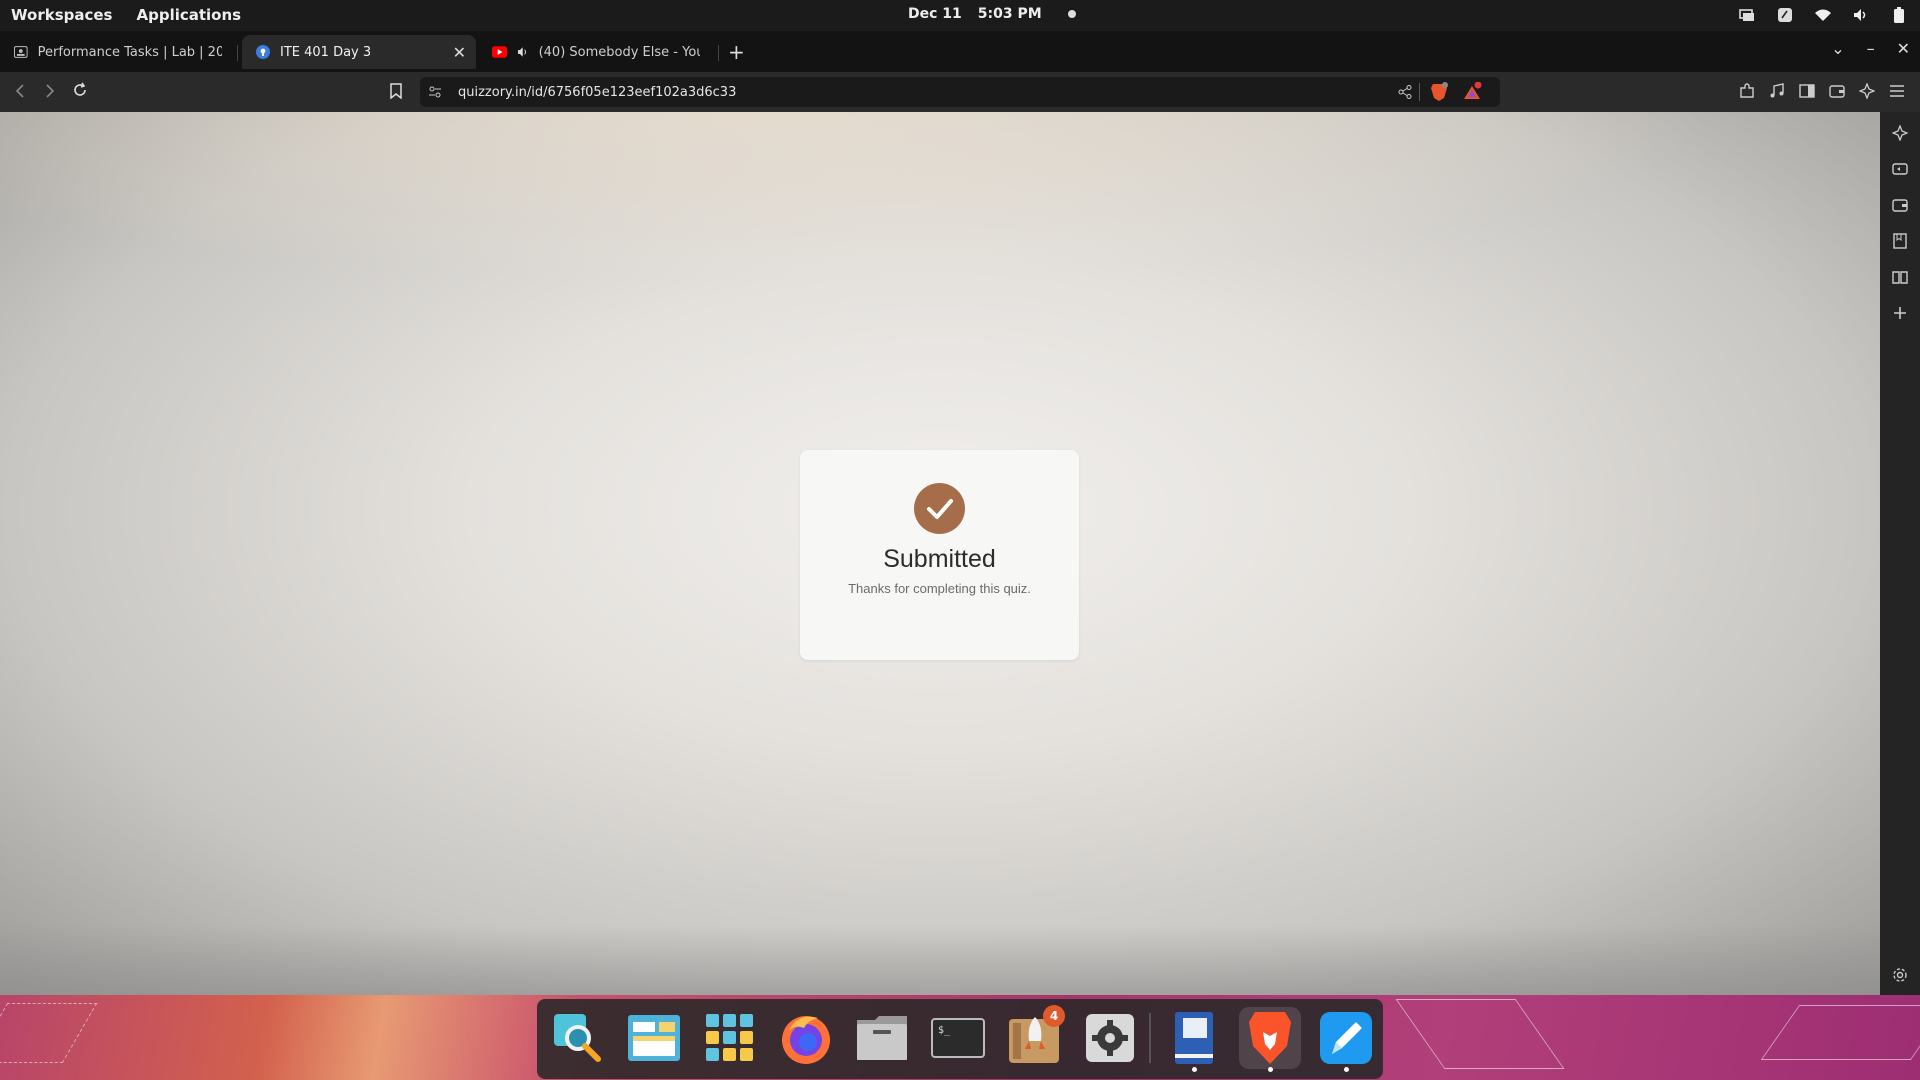  What do you see at coordinates (1009, 14) in the screenshot?
I see `clock-time: 5:03 PM` at bounding box center [1009, 14].